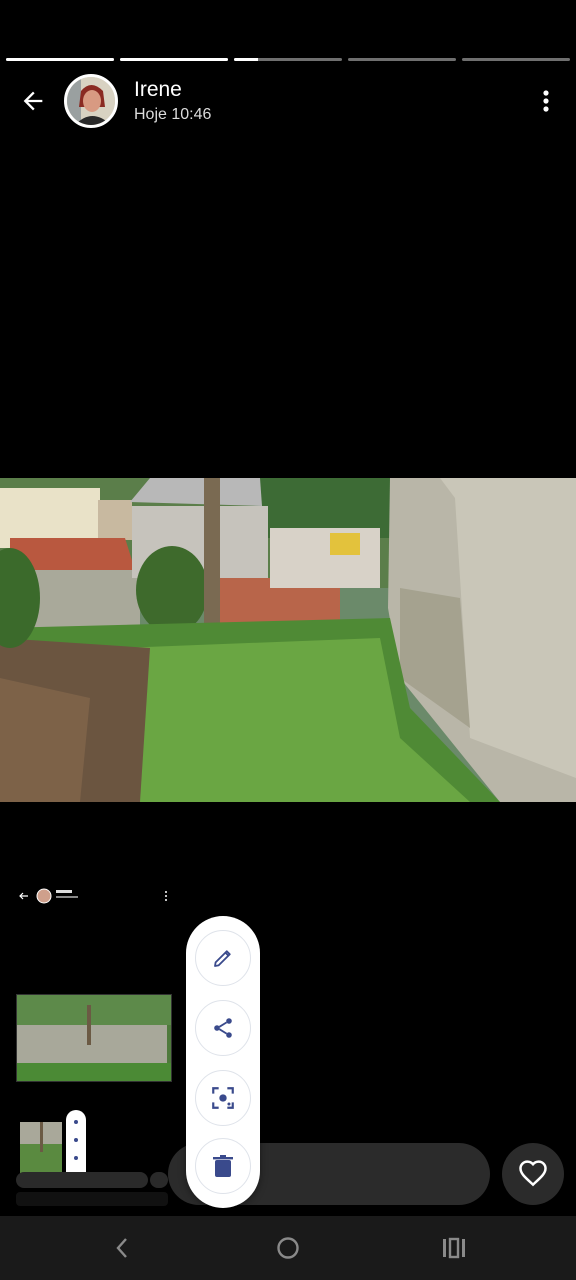 The height and width of the screenshot is (1280, 576). I want to click on story-progress, so click(288, 59).